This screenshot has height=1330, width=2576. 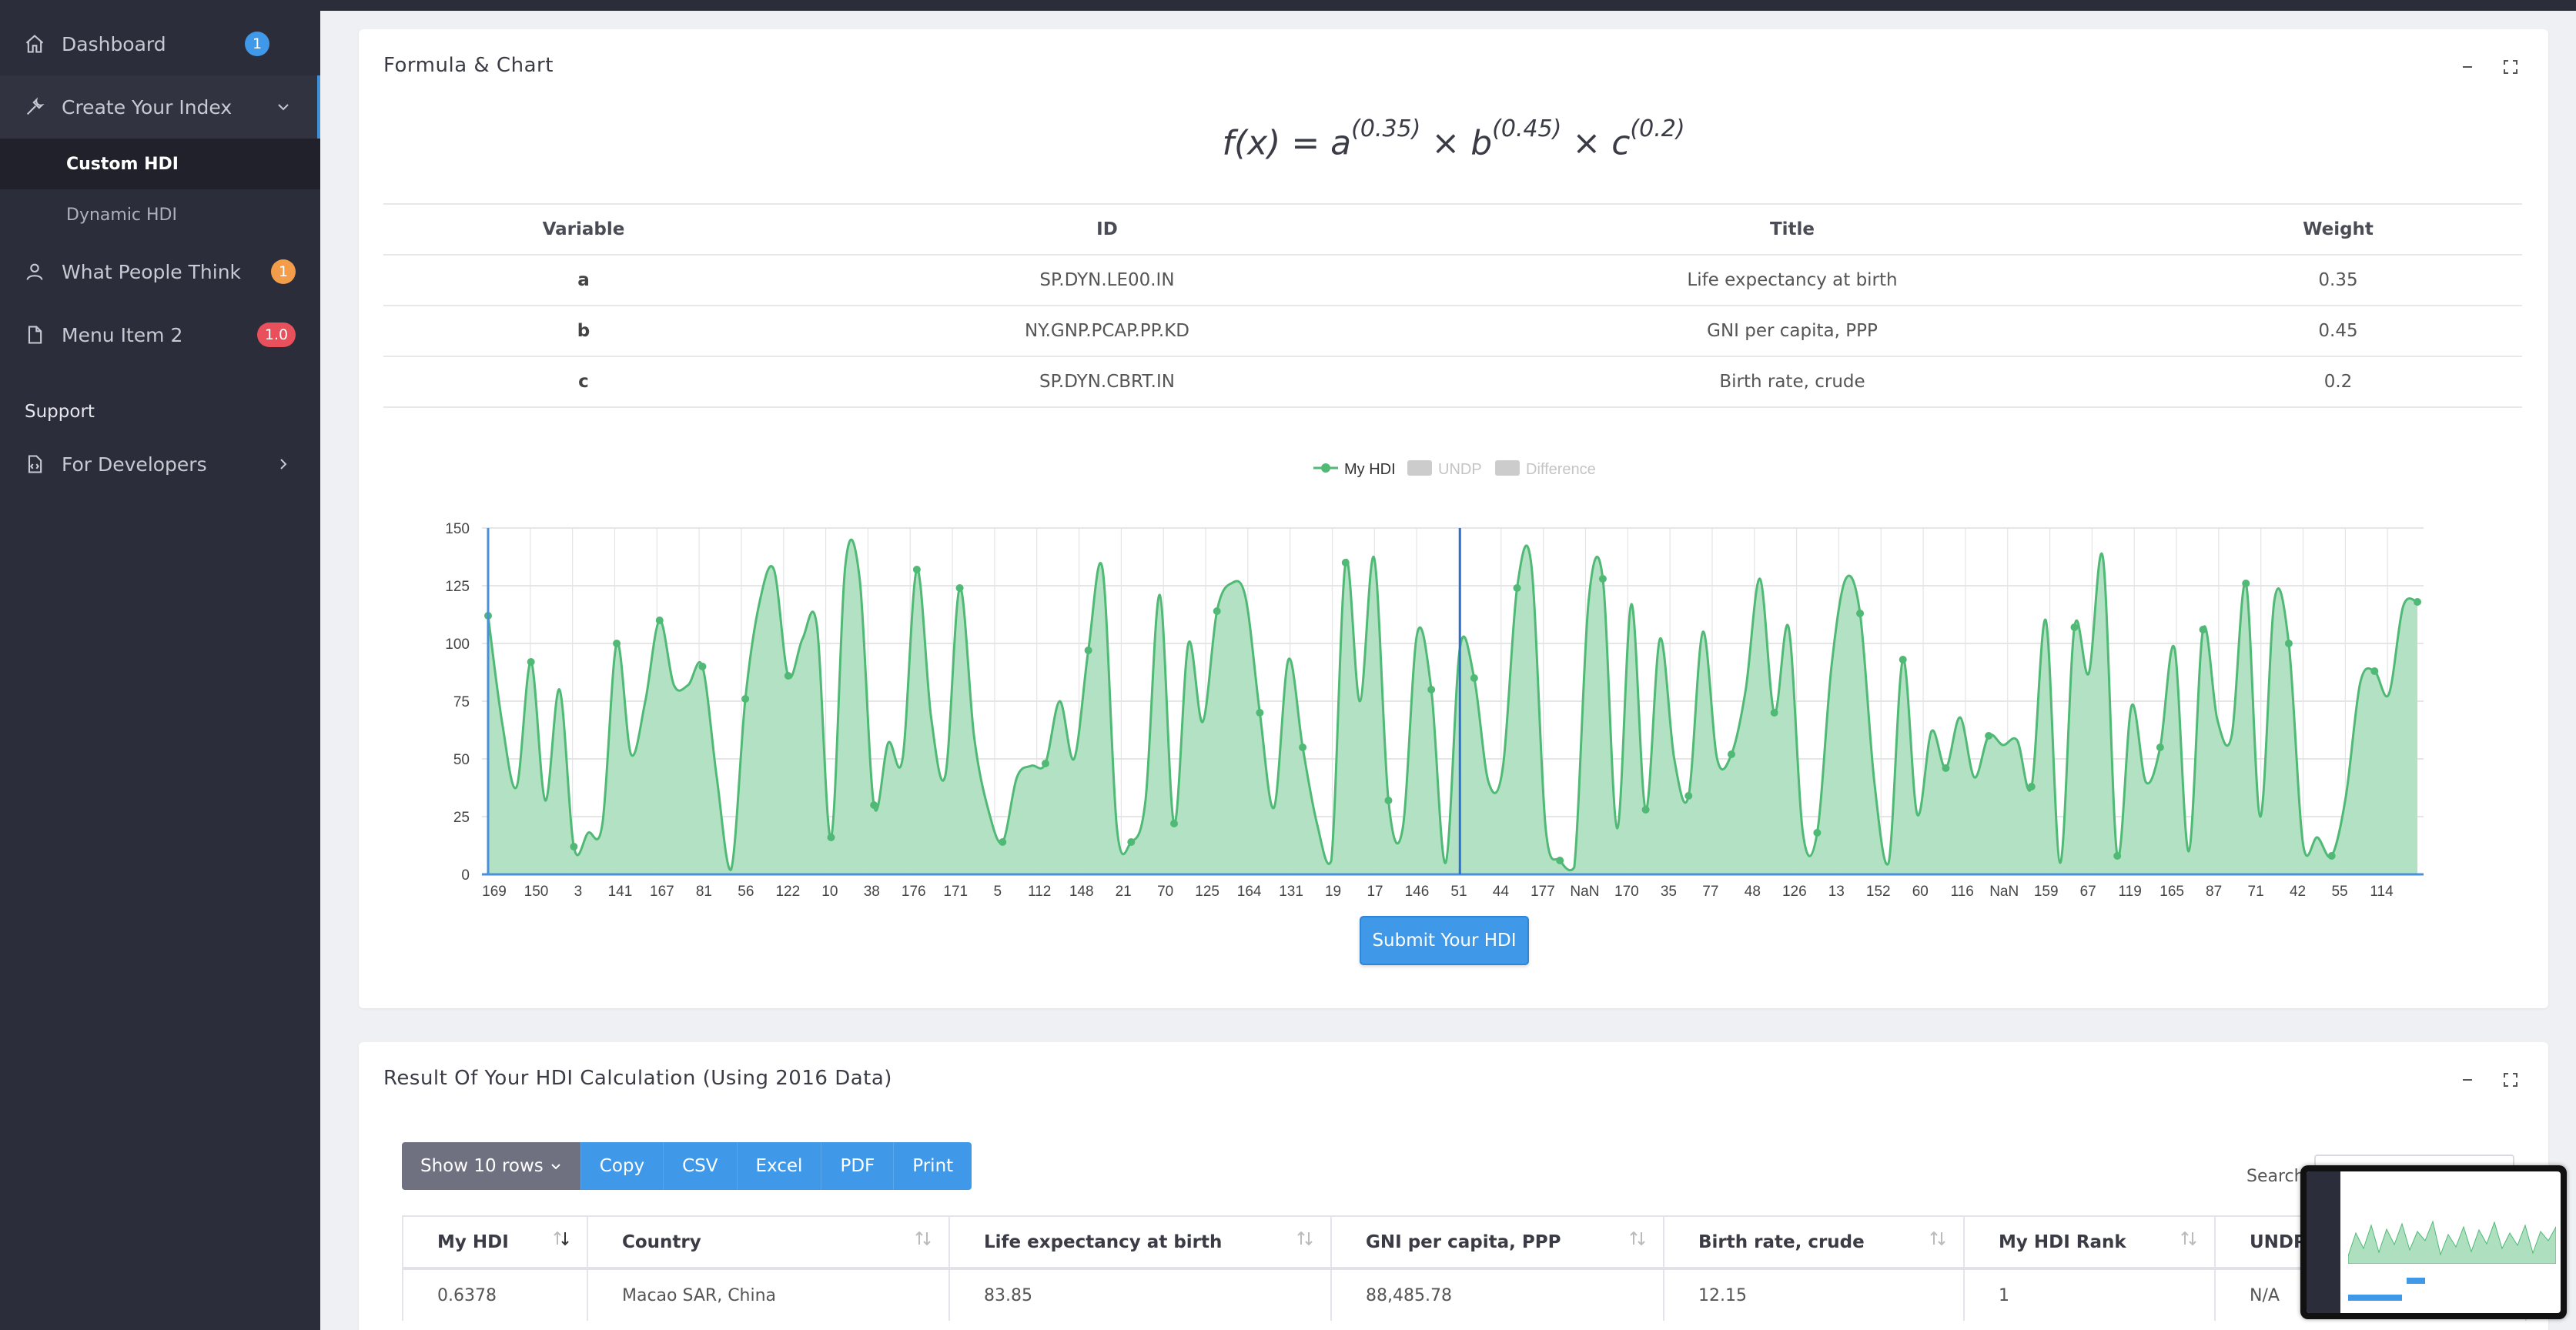 I want to click on tools-icon, so click(x=35, y=107).